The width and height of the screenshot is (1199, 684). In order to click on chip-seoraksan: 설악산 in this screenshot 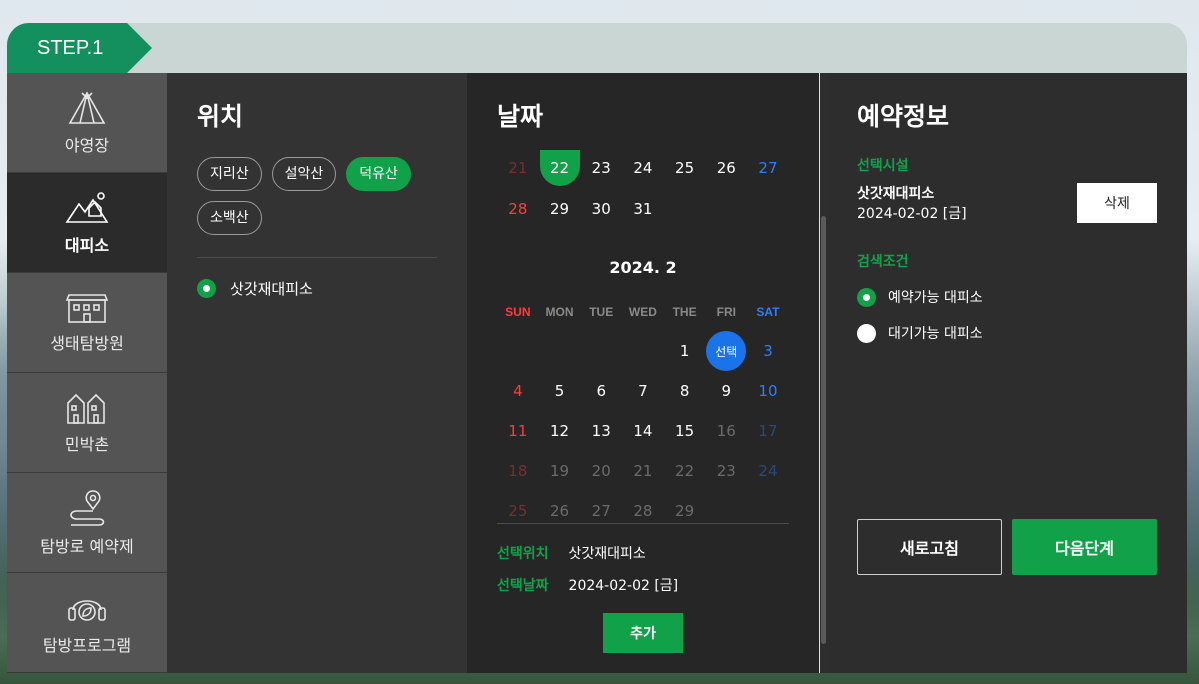, I will do `click(304, 174)`.